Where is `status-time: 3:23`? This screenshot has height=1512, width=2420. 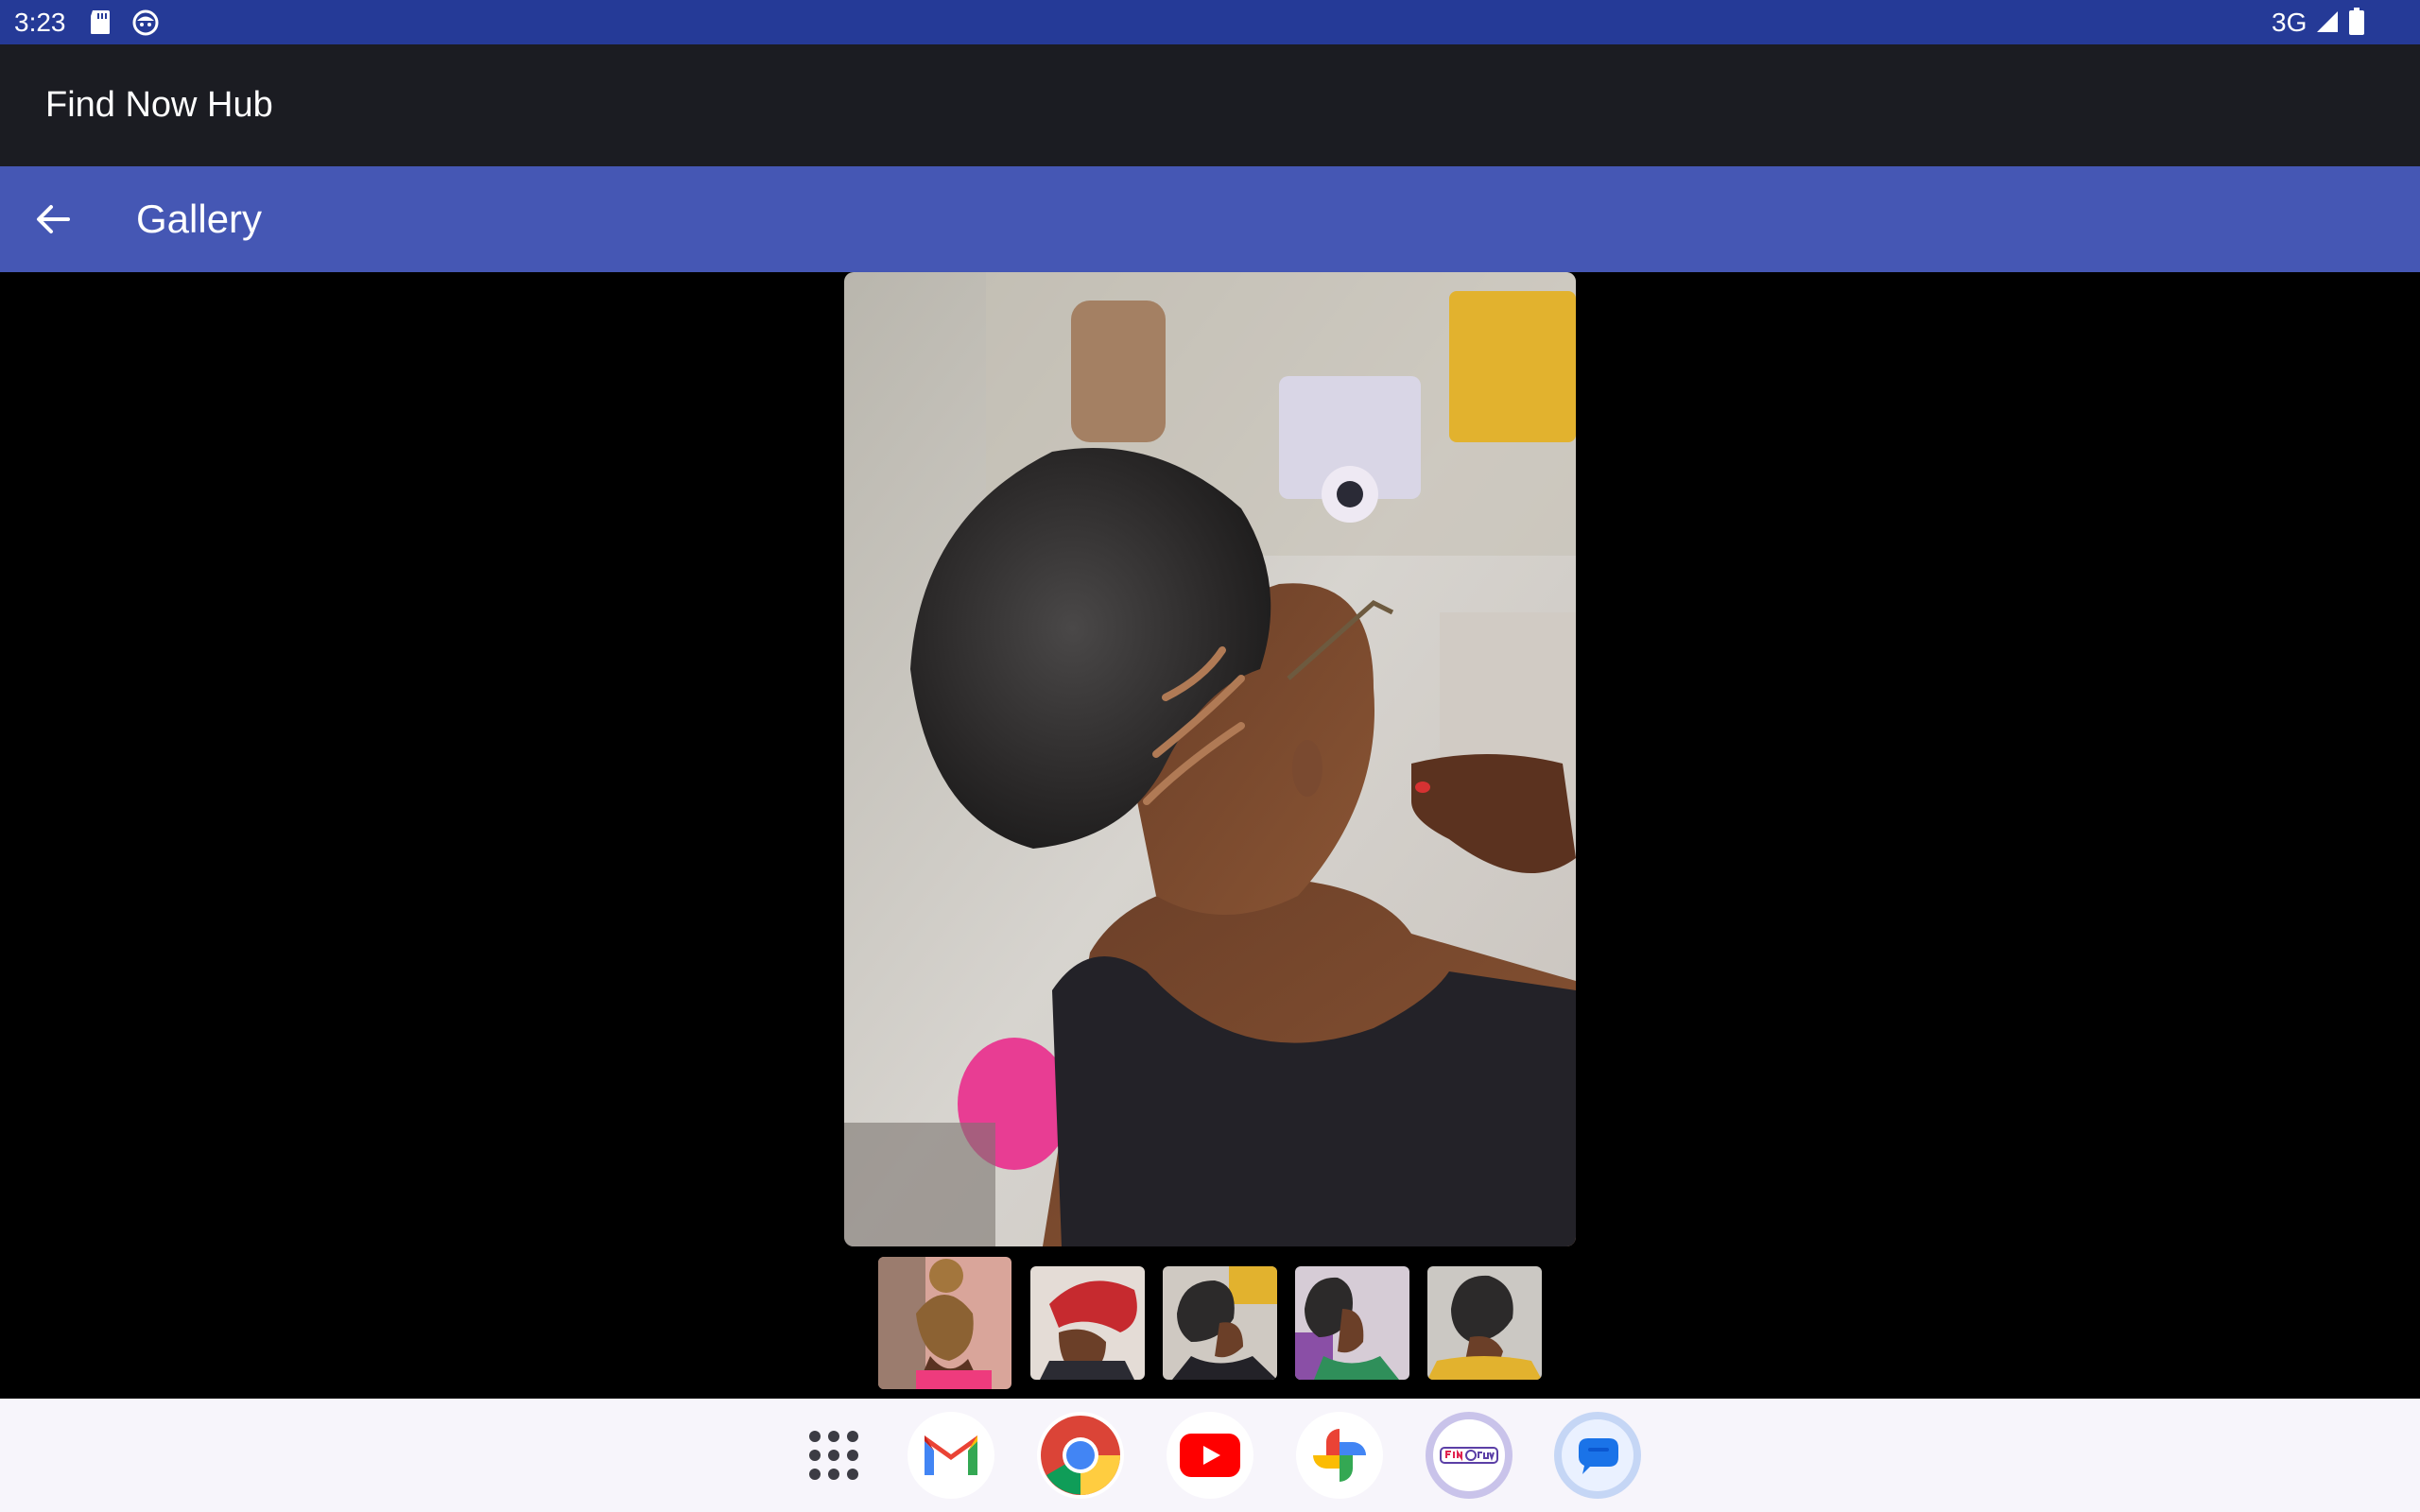 status-time: 3:23 is located at coordinates (40, 22).